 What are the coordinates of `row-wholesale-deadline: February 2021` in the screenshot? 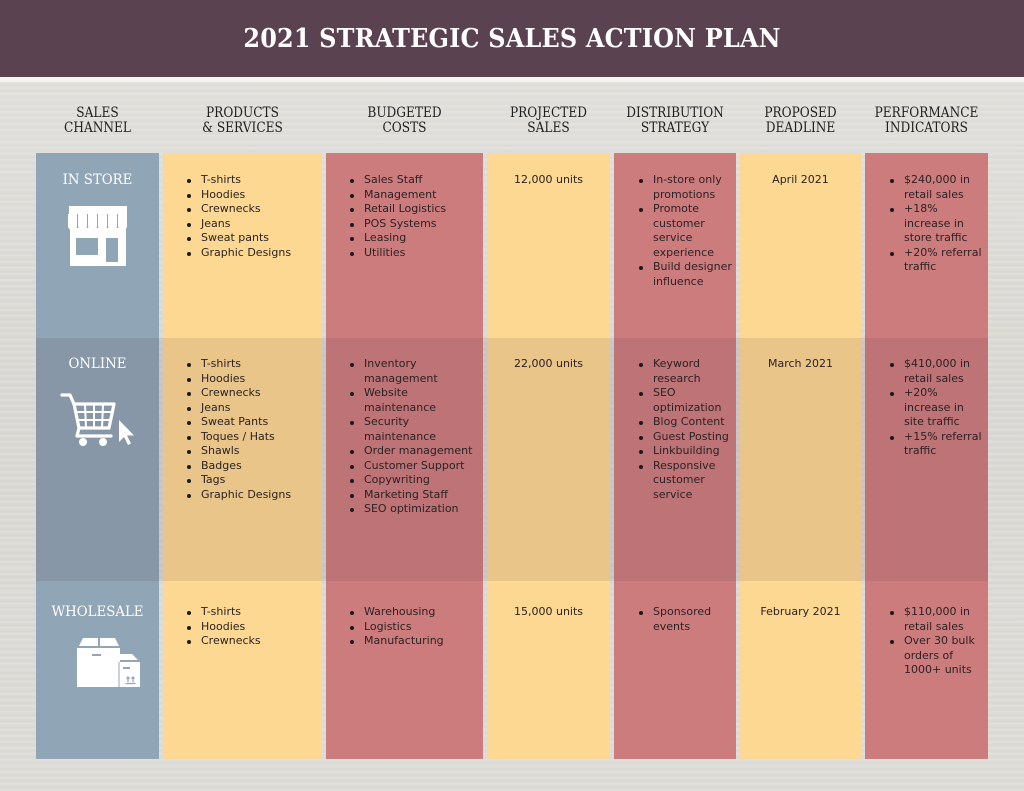 It's located at (800, 611).